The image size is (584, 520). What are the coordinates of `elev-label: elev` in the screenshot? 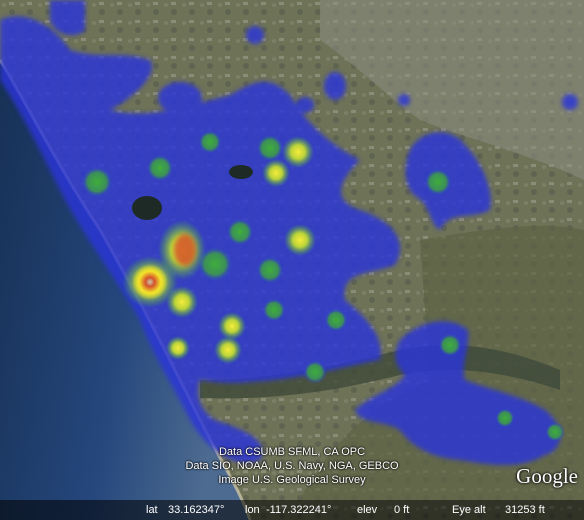 It's located at (367, 510).